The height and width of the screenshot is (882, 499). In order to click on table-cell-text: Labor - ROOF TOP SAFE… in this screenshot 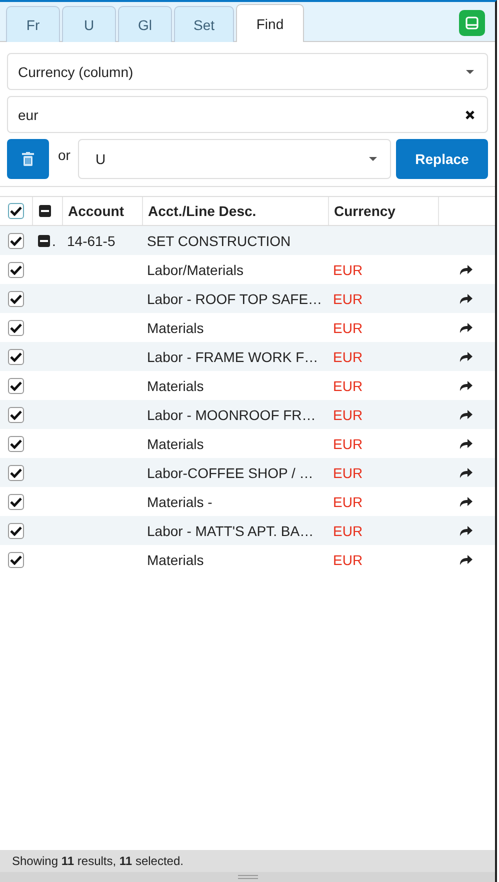, I will do `click(235, 298)`.